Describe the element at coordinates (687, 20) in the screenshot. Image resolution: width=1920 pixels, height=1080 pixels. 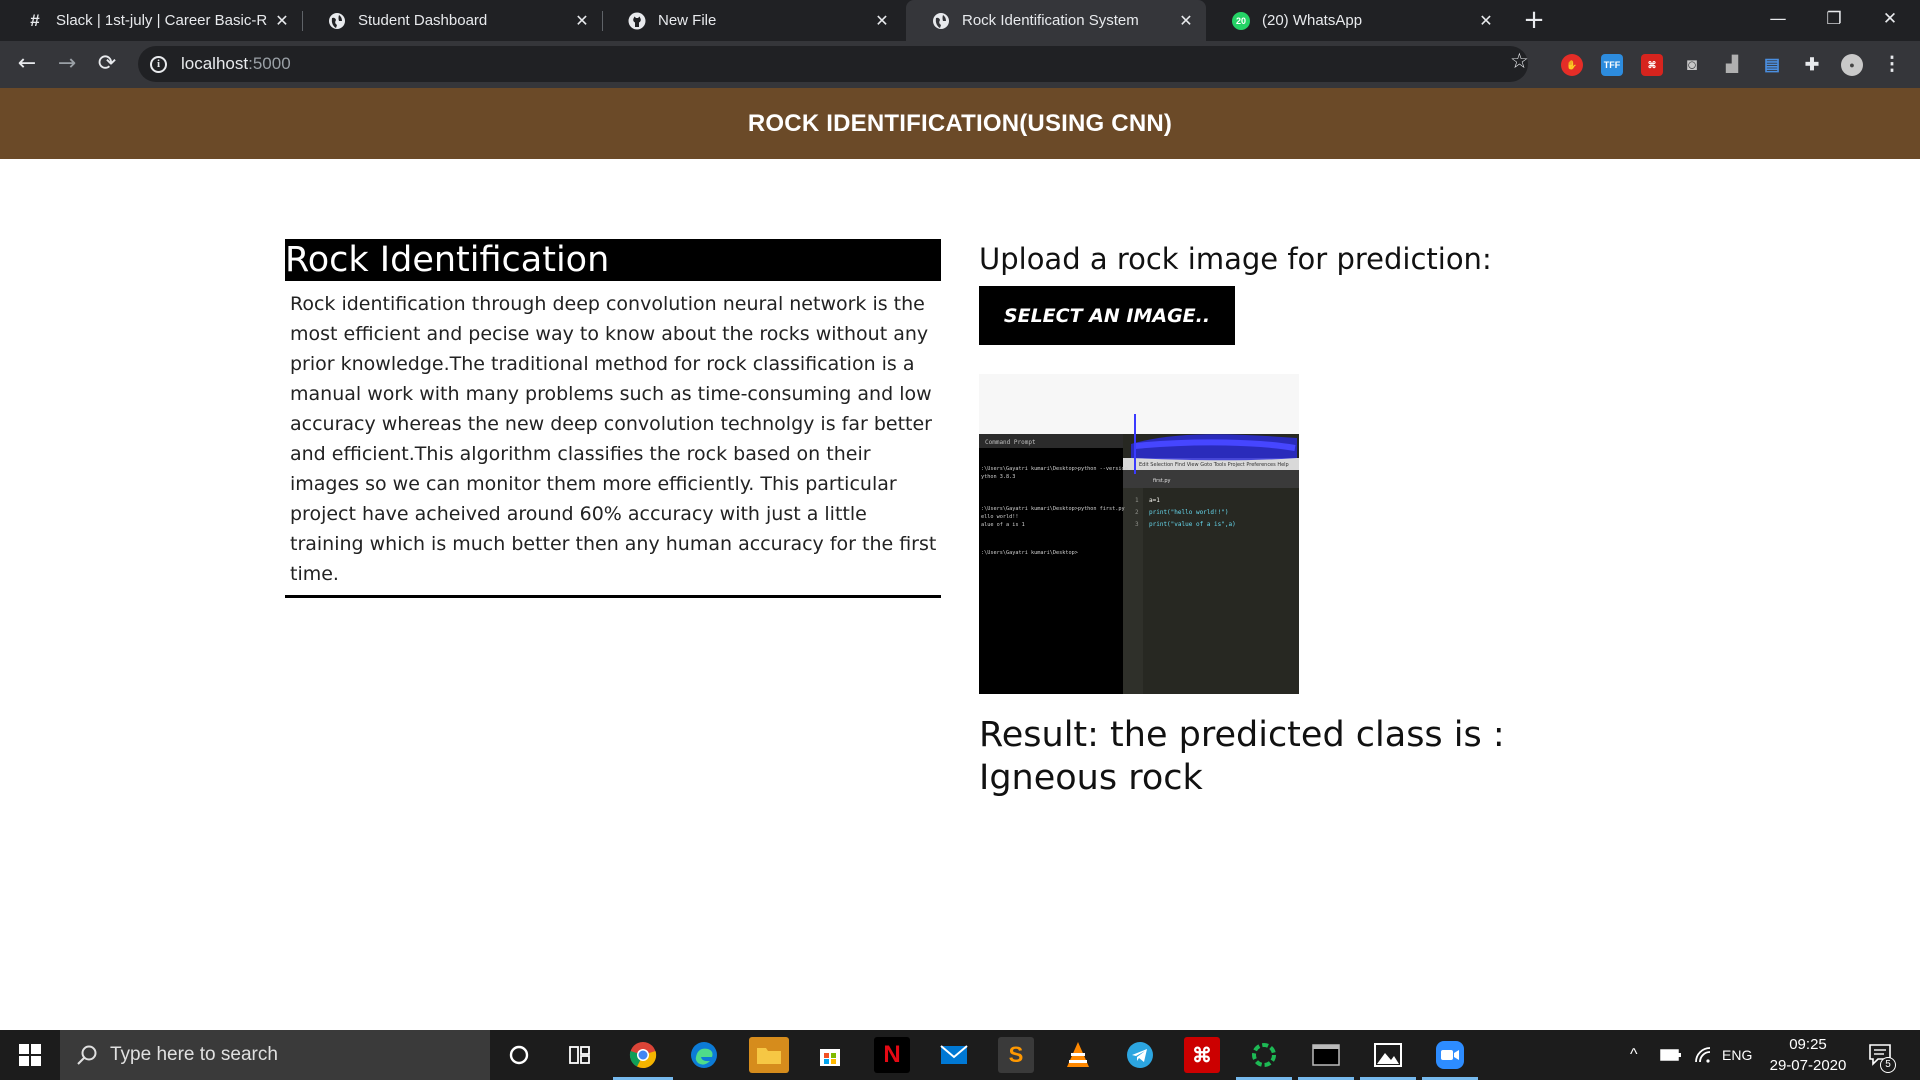
I see `tab-title: New File` at that location.